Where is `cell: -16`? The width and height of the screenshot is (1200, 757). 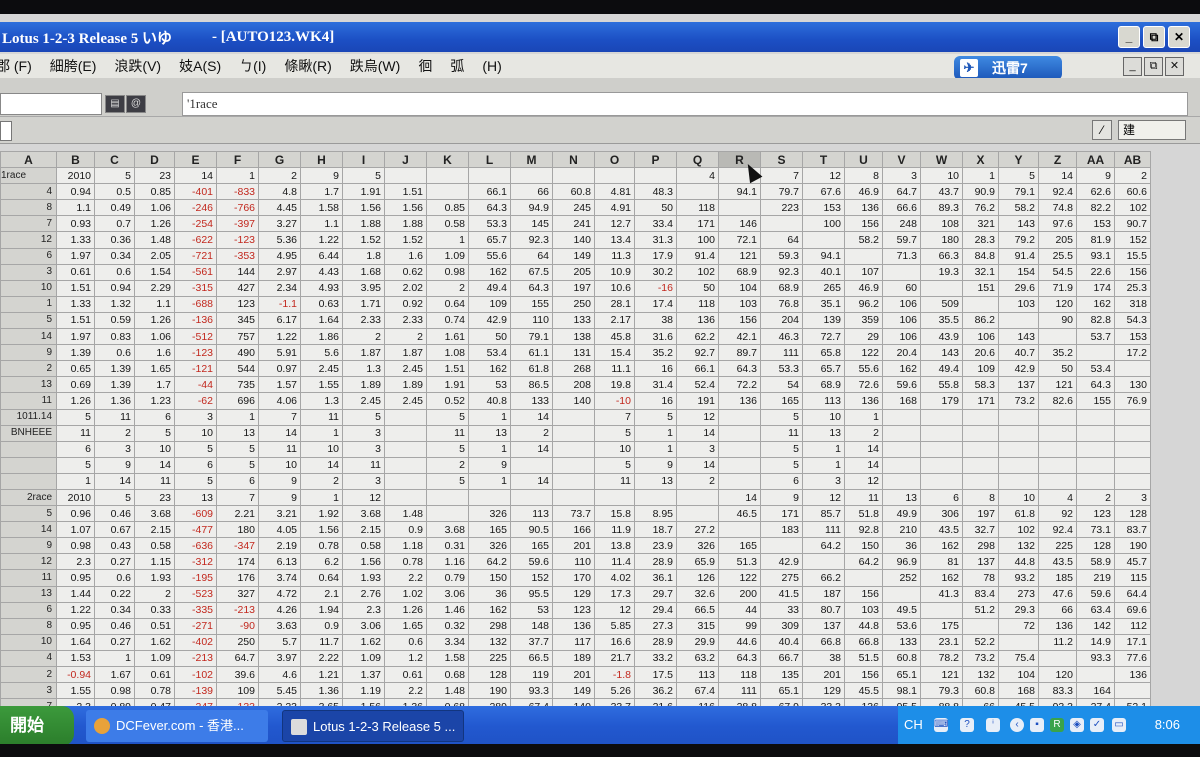 cell: -16 is located at coordinates (655, 288).